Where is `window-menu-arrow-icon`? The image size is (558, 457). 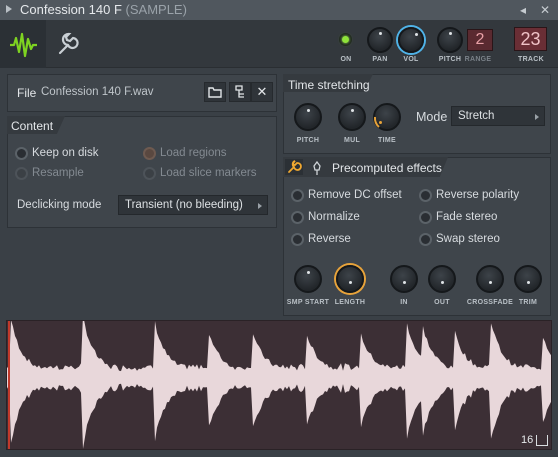 window-menu-arrow-icon is located at coordinates (9, 9).